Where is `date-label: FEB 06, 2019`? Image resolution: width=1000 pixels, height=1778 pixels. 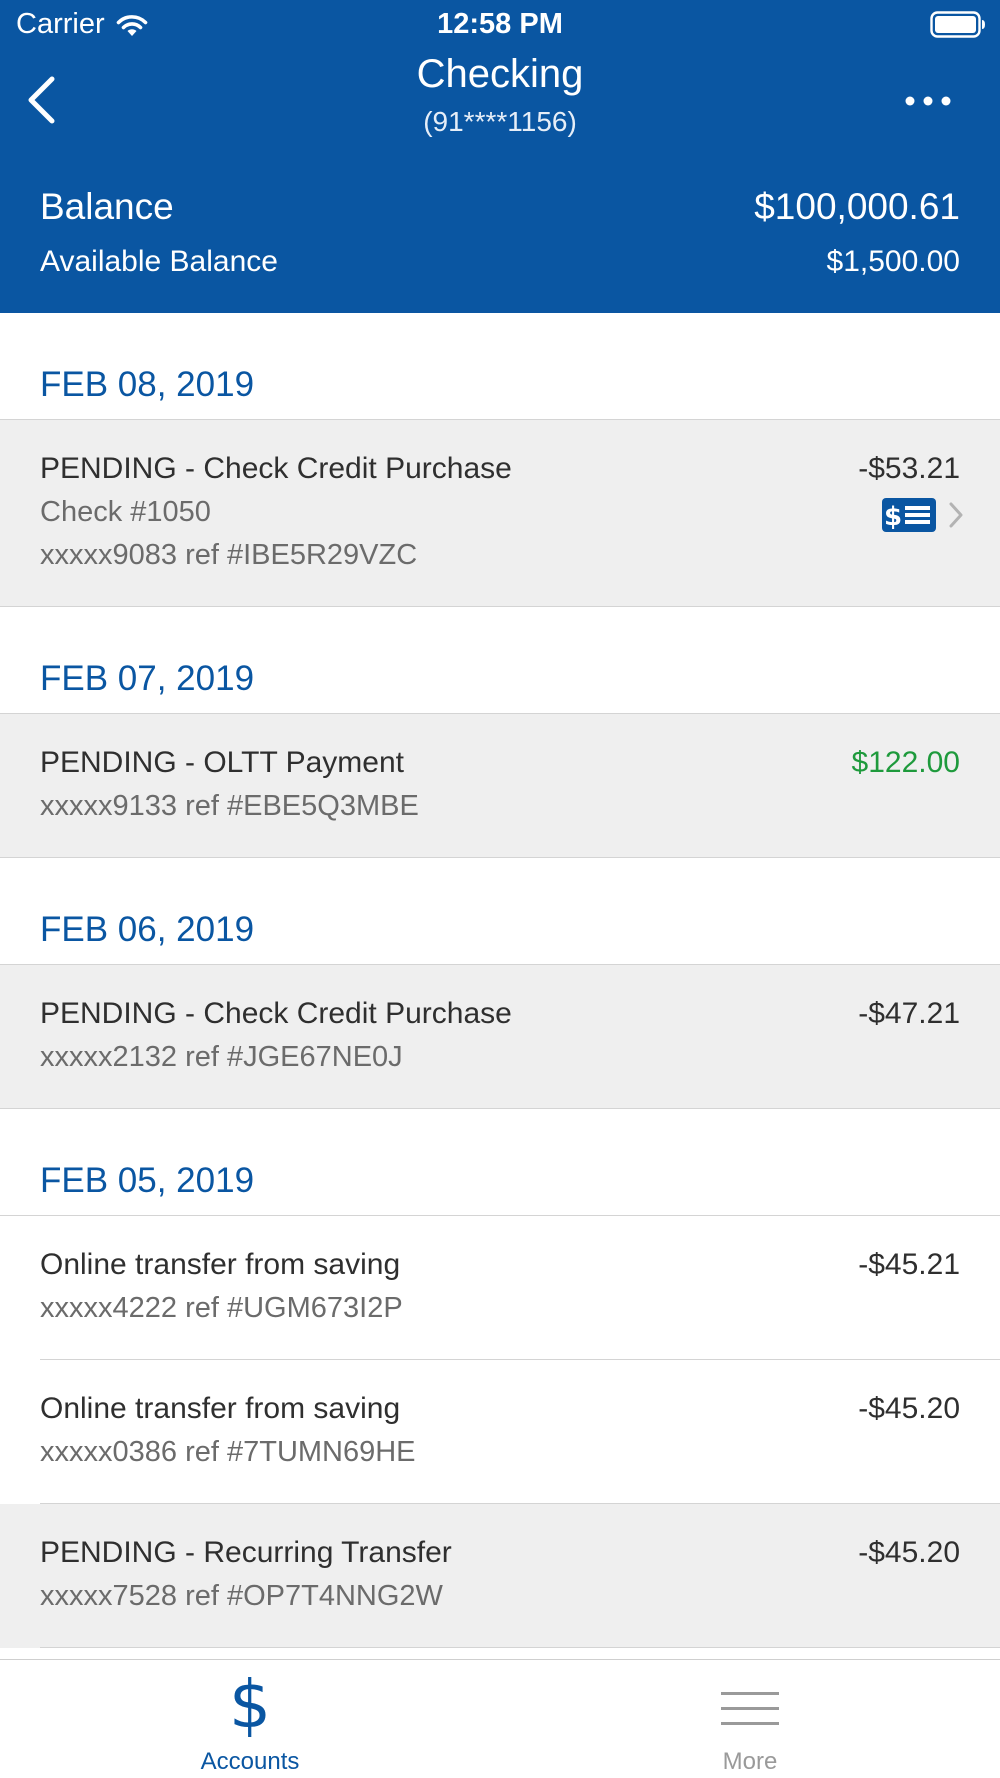 date-label: FEB 06, 2019 is located at coordinates (147, 929).